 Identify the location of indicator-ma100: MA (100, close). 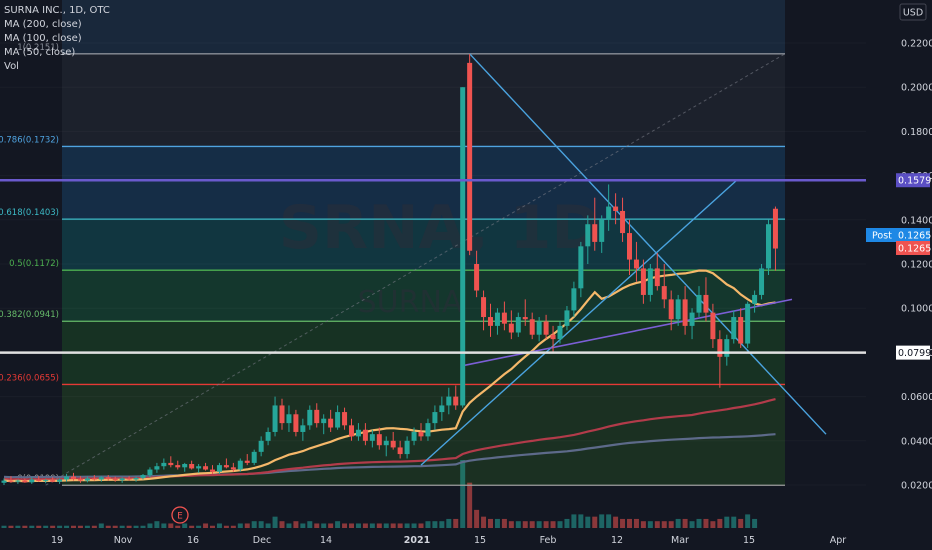
(57, 39).